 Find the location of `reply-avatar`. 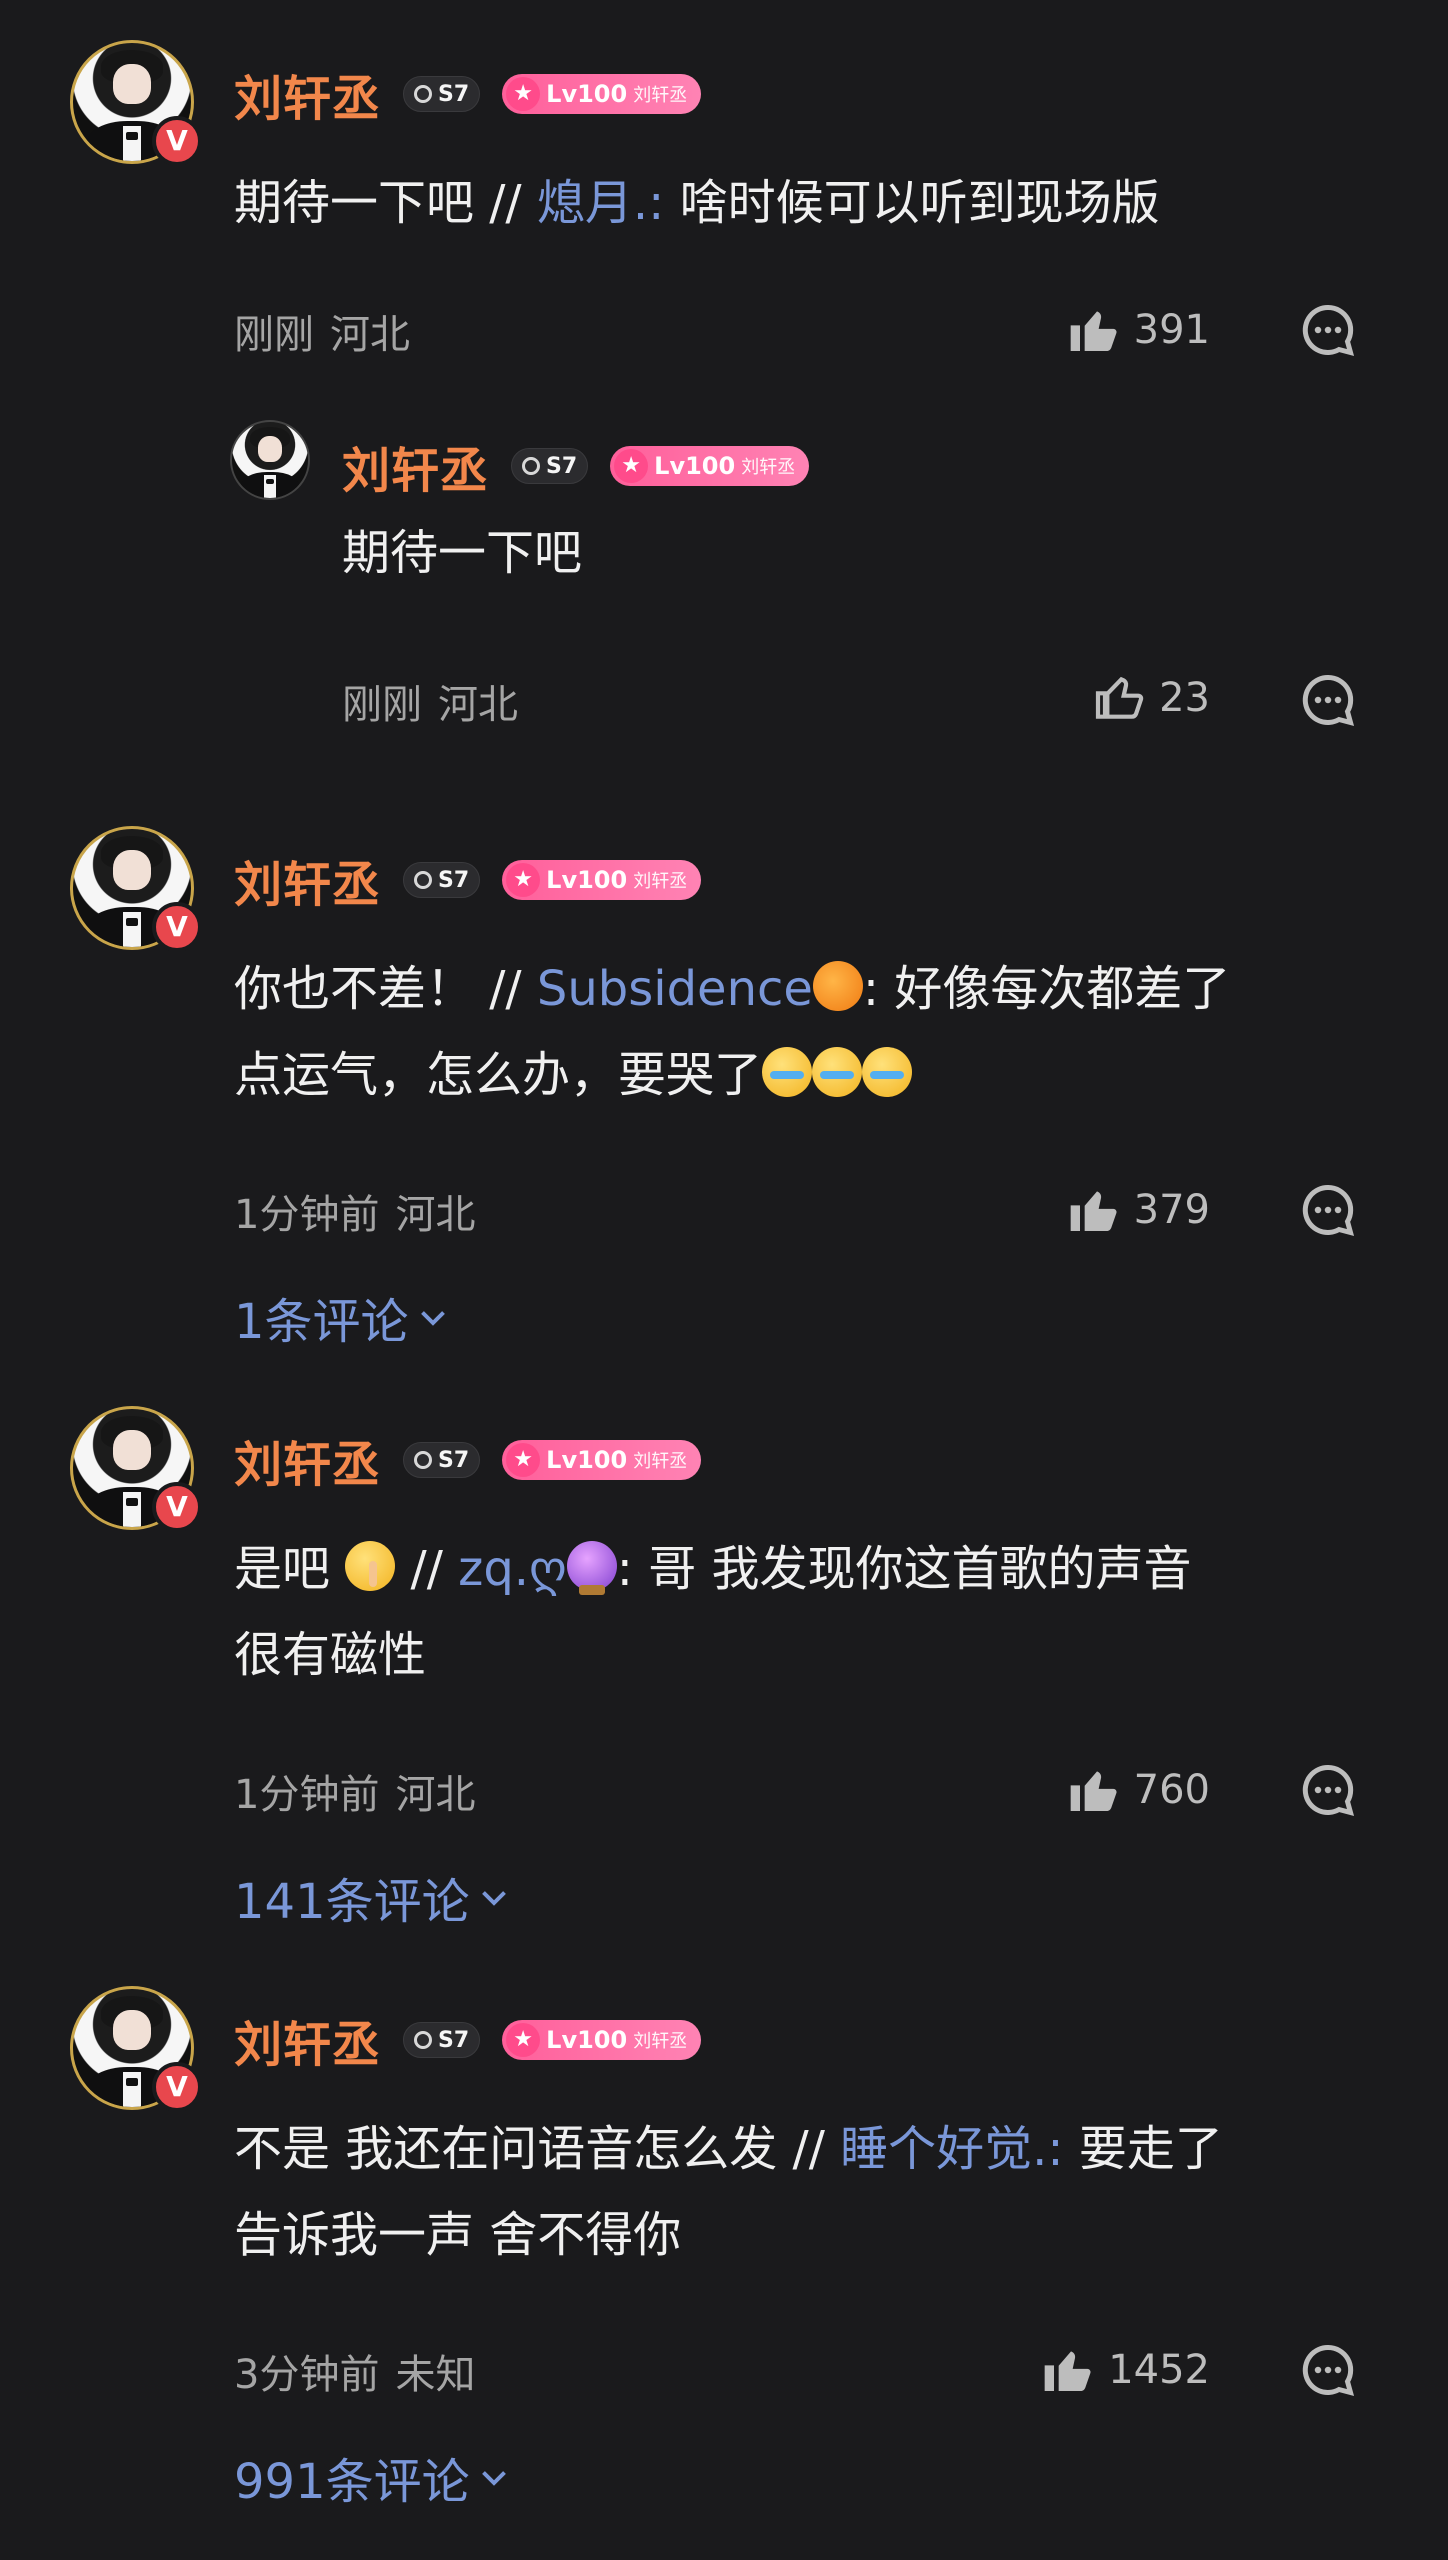

reply-avatar is located at coordinates (270, 460).